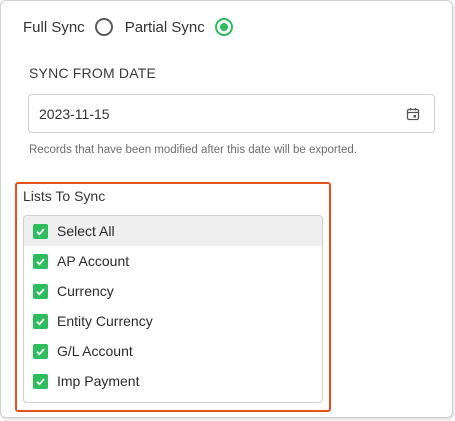 The image size is (455, 421). I want to click on list-item-label: AP Account, so click(93, 261).